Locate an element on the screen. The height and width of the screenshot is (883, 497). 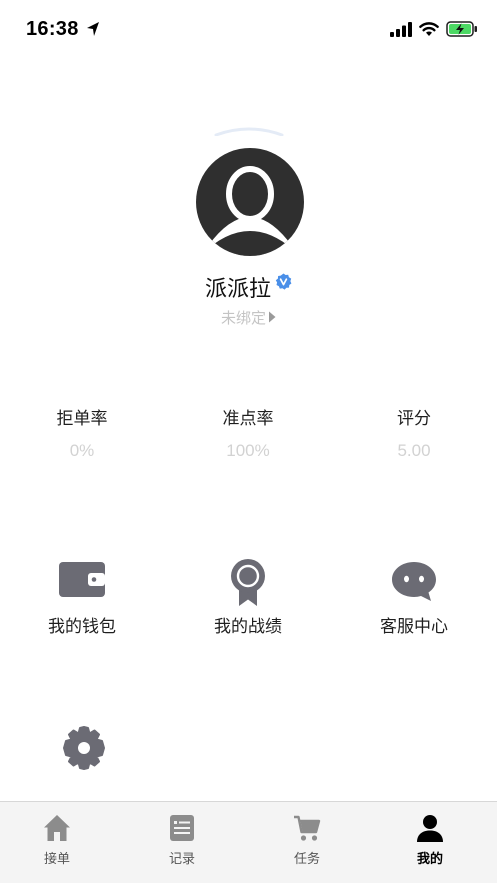
status-bar: 16:38 is located at coordinates (248, 30).